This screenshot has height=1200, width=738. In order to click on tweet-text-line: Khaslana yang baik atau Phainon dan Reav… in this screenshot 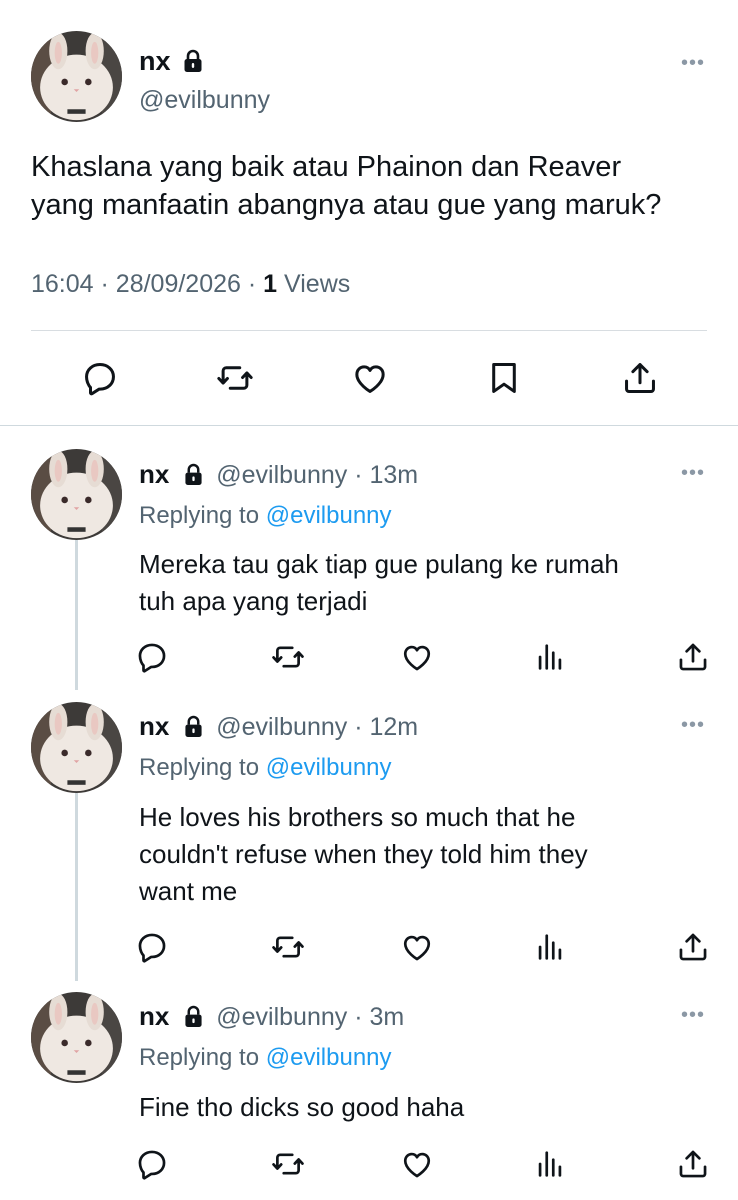, I will do `click(326, 167)`.